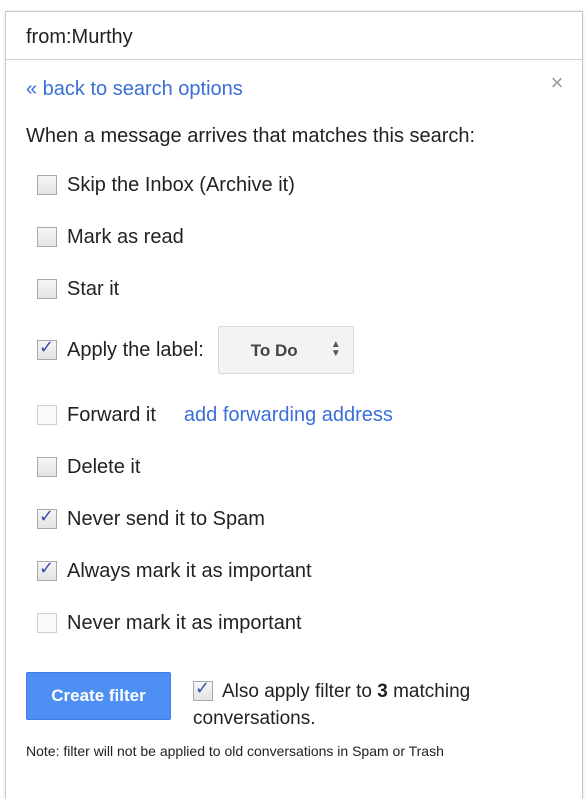 This screenshot has height=799, width=588. What do you see at coordinates (93, 288) in the screenshot?
I see `star-it-label: Star it` at bounding box center [93, 288].